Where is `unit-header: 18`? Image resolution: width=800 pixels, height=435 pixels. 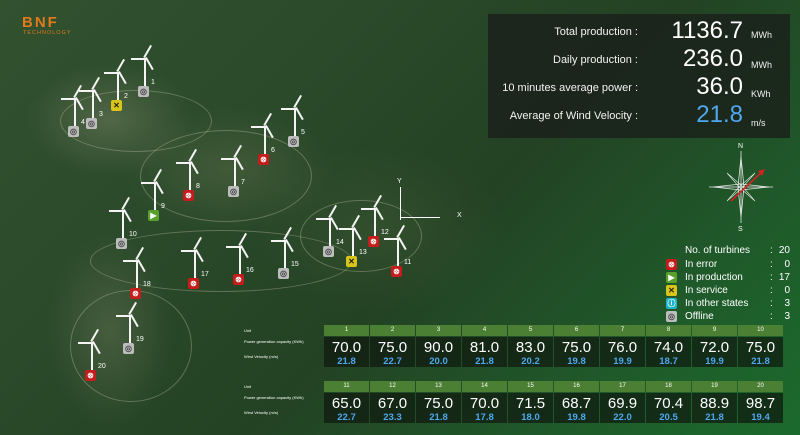 unit-header: 18 is located at coordinates (668, 386).